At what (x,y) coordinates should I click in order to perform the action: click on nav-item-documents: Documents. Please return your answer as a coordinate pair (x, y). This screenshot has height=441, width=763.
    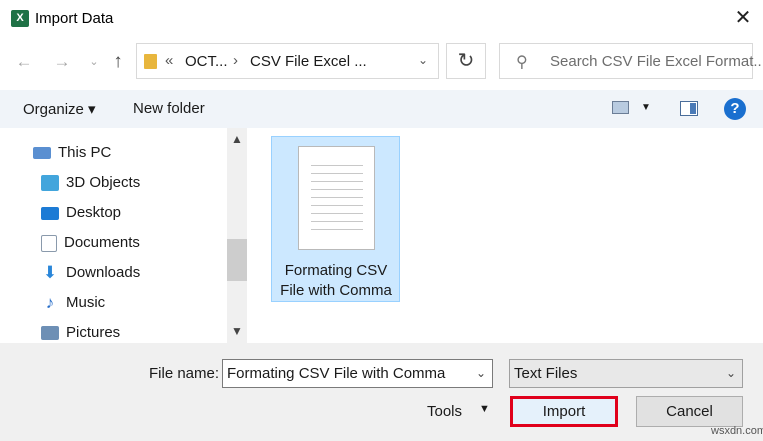
    Looking at the image, I should click on (90, 243).